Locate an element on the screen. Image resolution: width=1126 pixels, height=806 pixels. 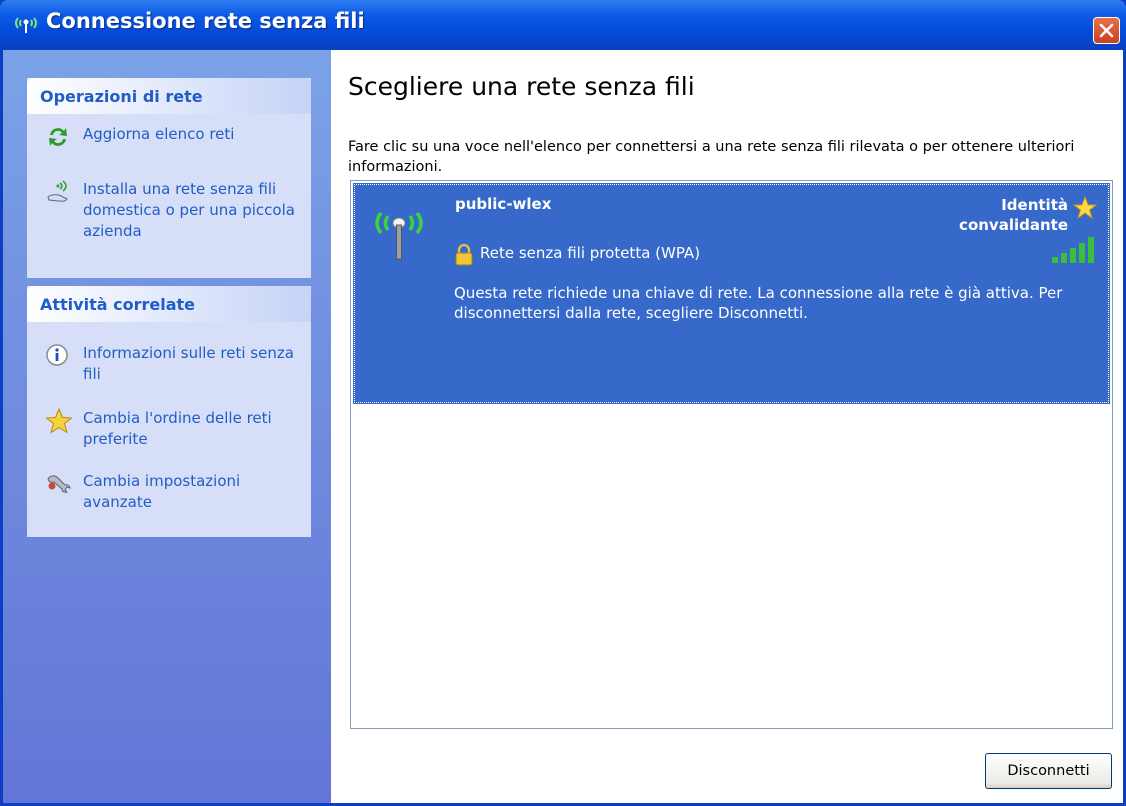
network-name: public-wlex is located at coordinates (503, 204).